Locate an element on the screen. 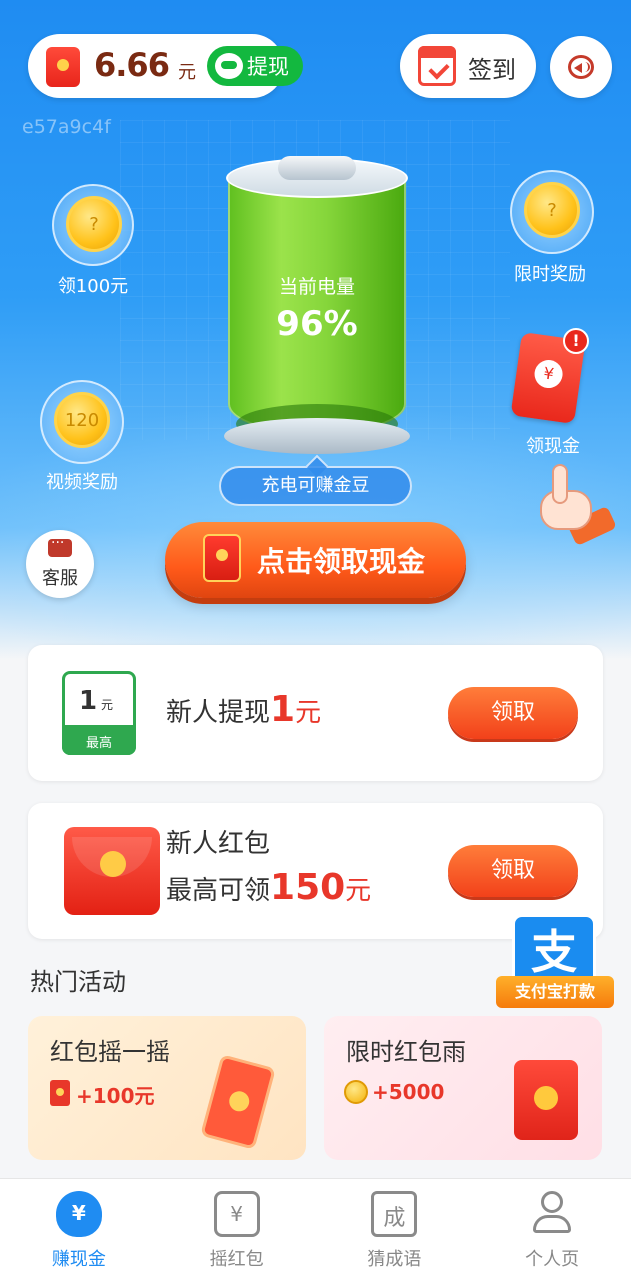 The height and width of the screenshot is (1280, 631). alert-badge: ! is located at coordinates (576, 341).